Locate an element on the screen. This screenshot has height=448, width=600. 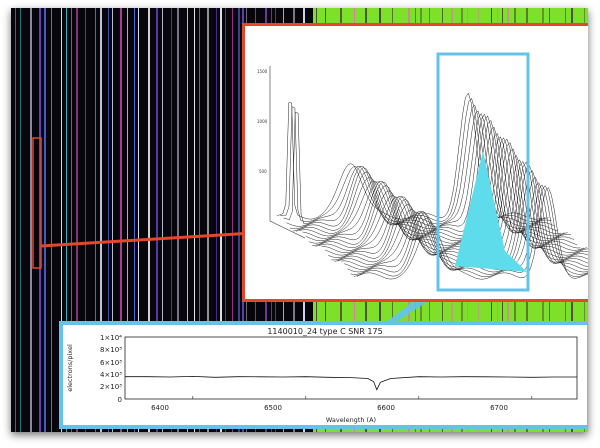
y-axis-label: electrons/pixel is located at coordinates (70, 368).